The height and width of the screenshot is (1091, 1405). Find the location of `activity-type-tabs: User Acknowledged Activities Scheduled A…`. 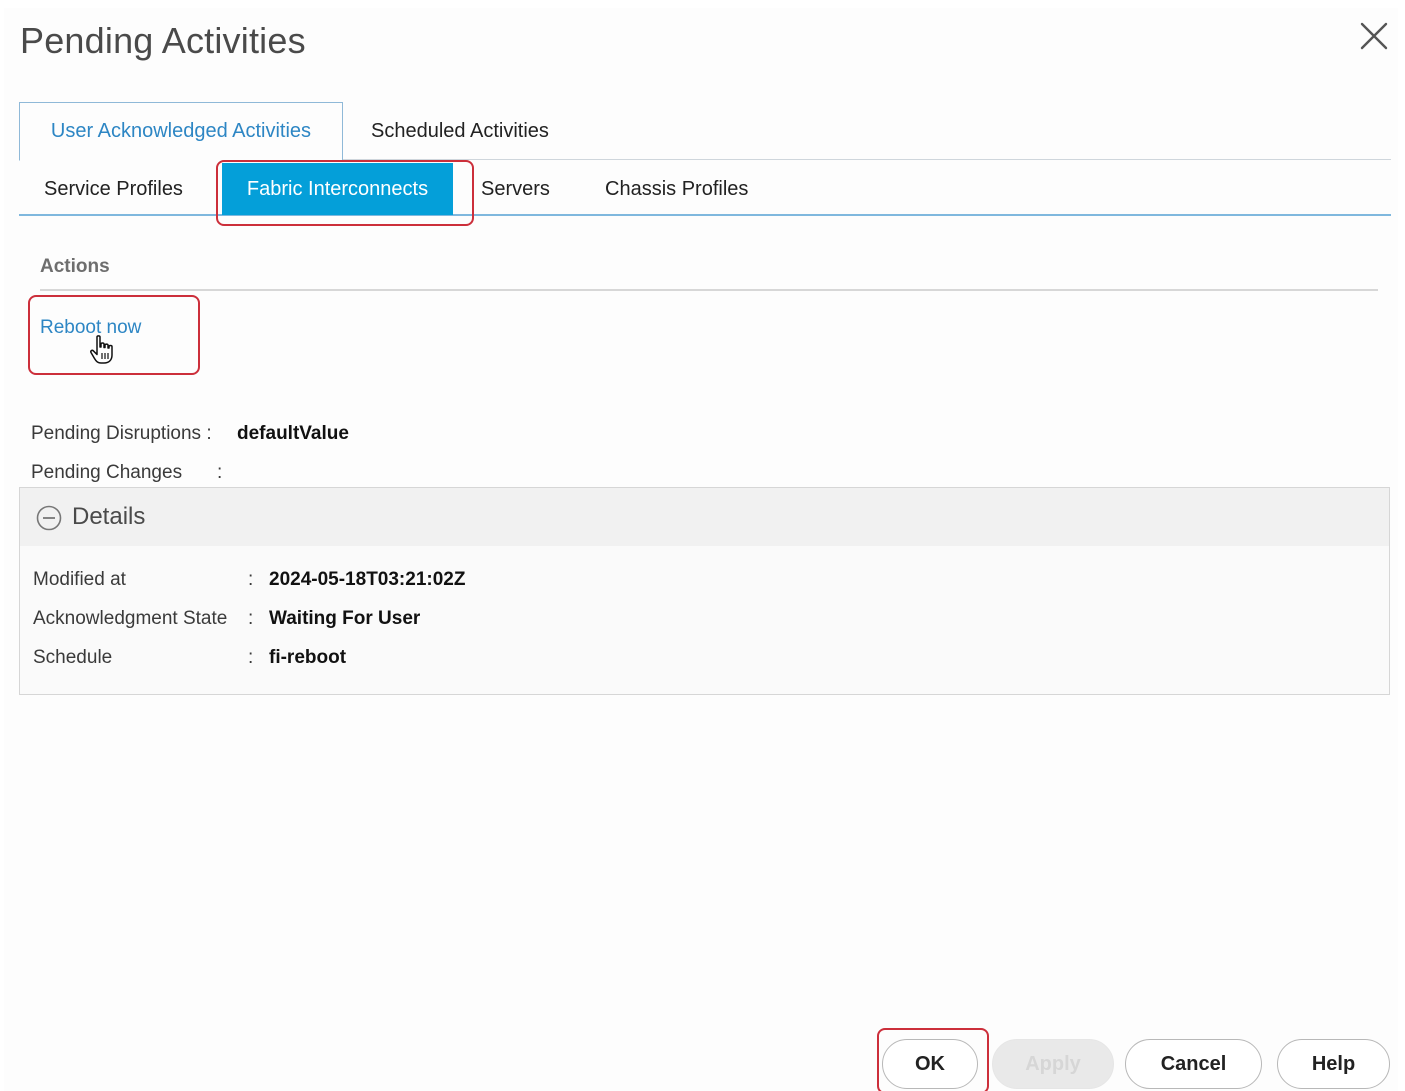

activity-type-tabs: User Acknowledged Activities Scheduled A… is located at coordinates (705, 131).